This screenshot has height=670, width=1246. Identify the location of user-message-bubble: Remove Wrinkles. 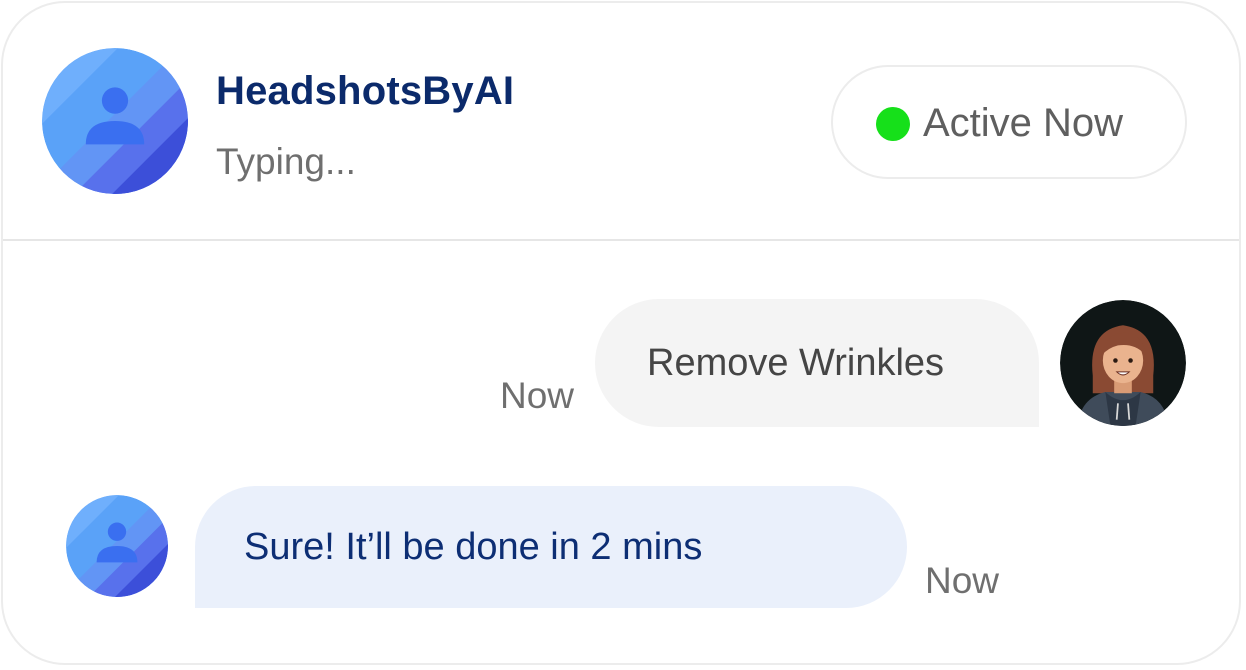
(817, 363).